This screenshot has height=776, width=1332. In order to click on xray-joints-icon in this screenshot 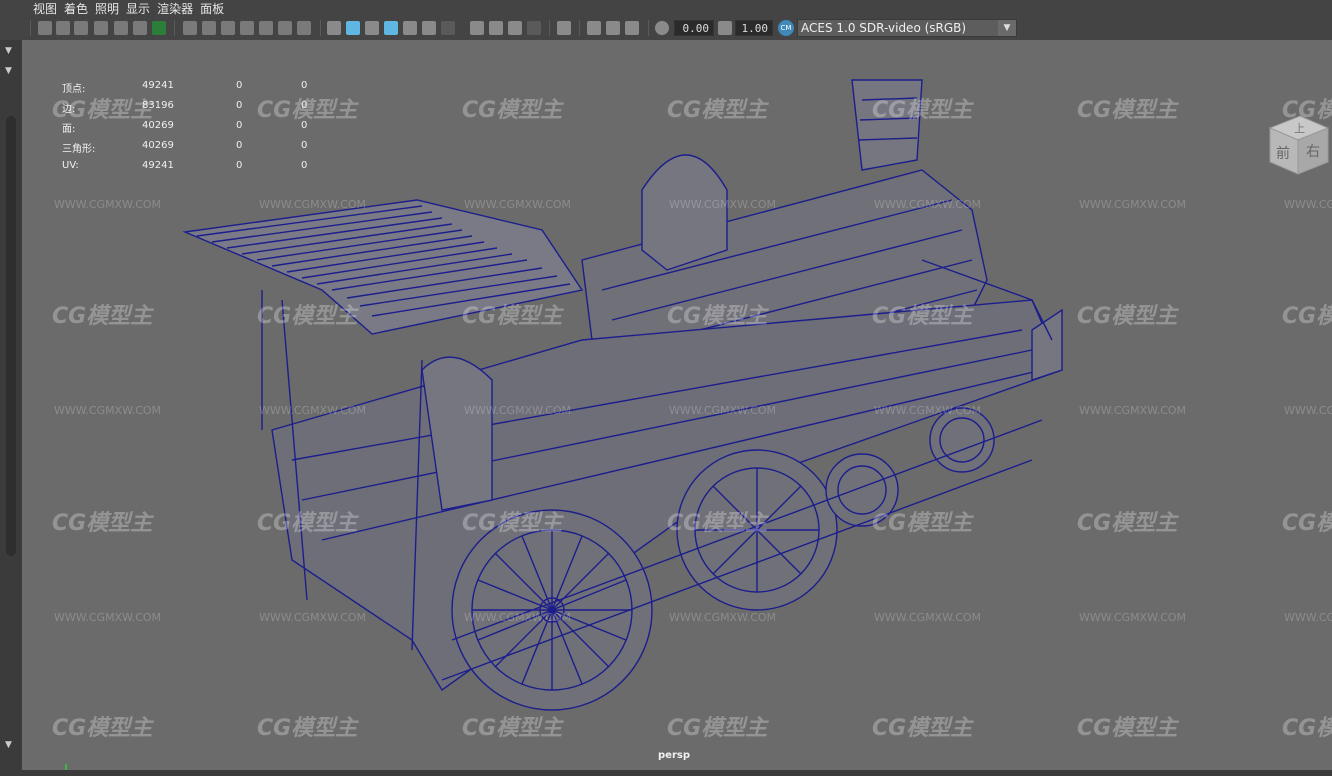, I will do `click(613, 28)`.